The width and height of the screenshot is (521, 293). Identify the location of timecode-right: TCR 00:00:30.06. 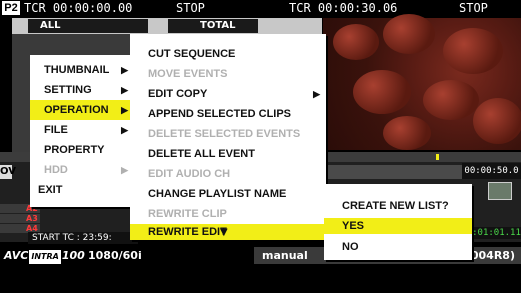
(343, 8).